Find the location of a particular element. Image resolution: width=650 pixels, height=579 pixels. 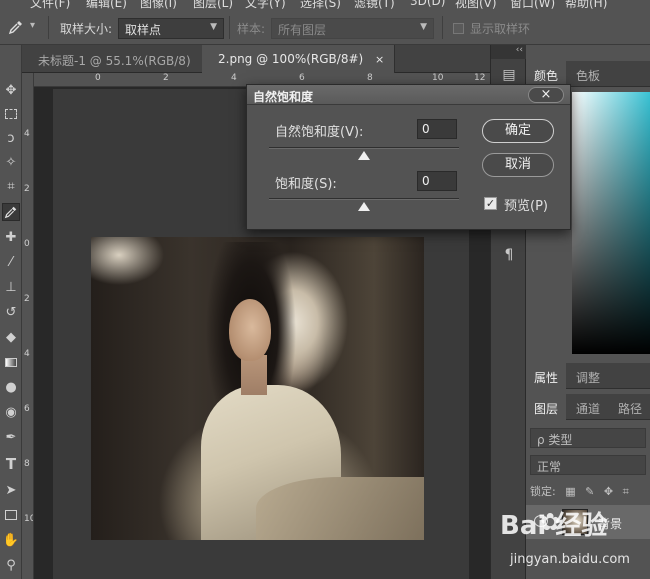

dialog-title-bar: 自然饱和度 × is located at coordinates (408, 95).